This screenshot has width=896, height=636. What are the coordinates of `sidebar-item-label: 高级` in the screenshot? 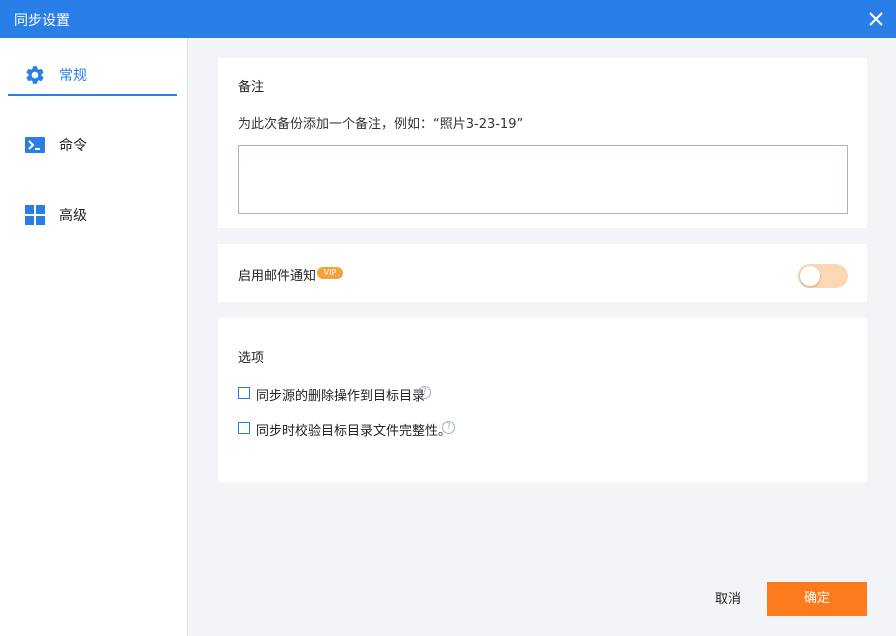 It's located at (73, 216).